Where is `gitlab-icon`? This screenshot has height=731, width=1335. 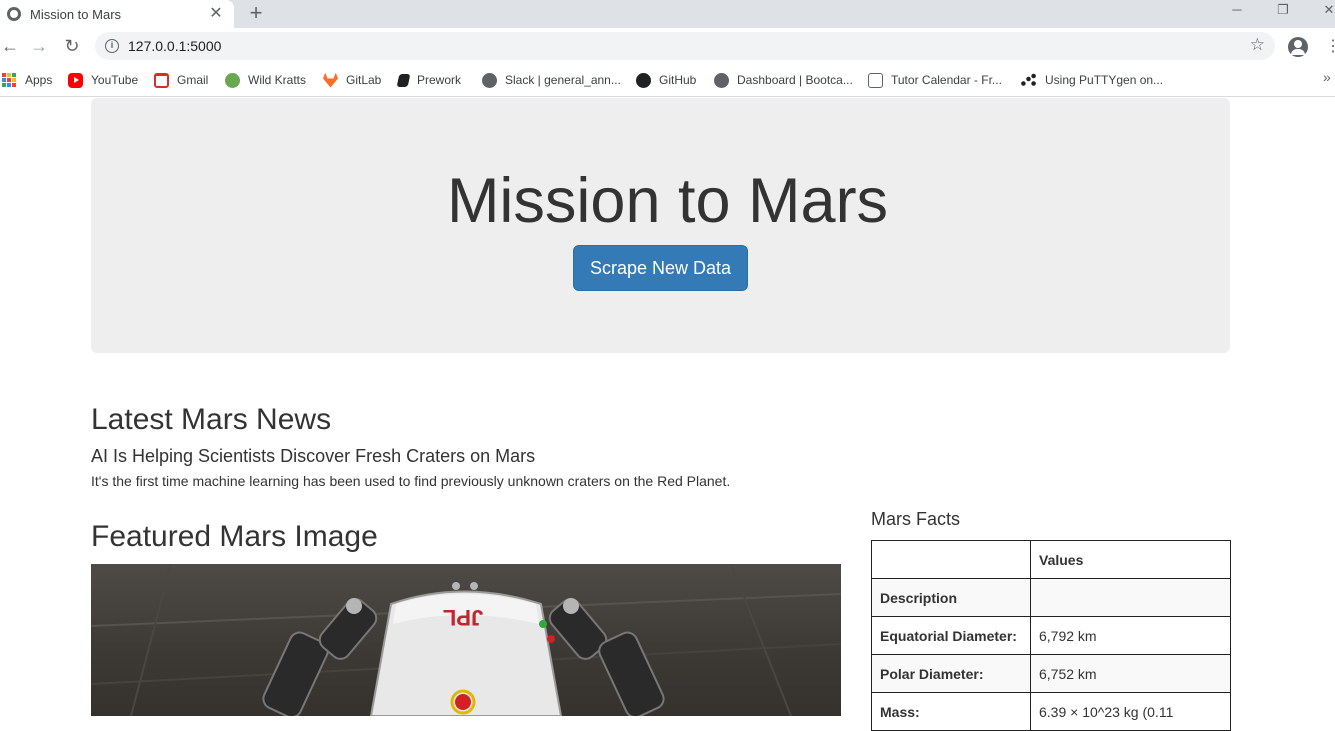 gitlab-icon is located at coordinates (330, 80).